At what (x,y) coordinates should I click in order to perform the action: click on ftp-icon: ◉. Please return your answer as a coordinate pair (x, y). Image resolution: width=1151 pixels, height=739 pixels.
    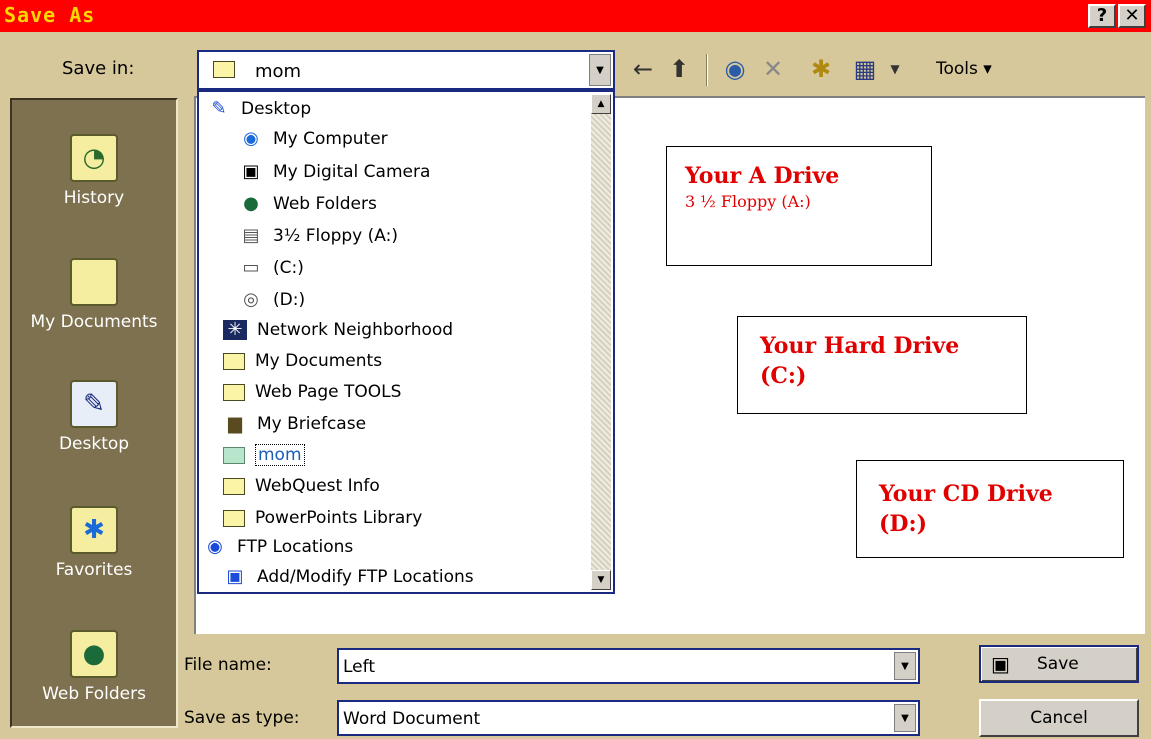
    Looking at the image, I should click on (215, 546).